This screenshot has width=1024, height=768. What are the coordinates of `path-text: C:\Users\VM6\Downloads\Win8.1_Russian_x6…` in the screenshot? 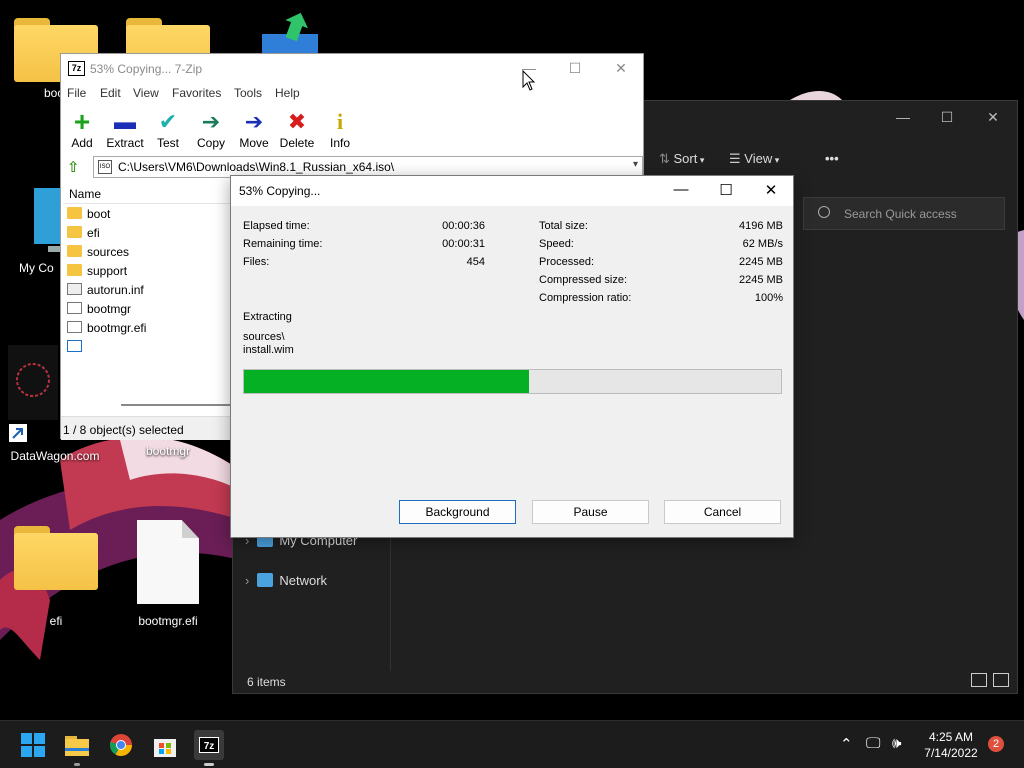 It's located at (256, 167).